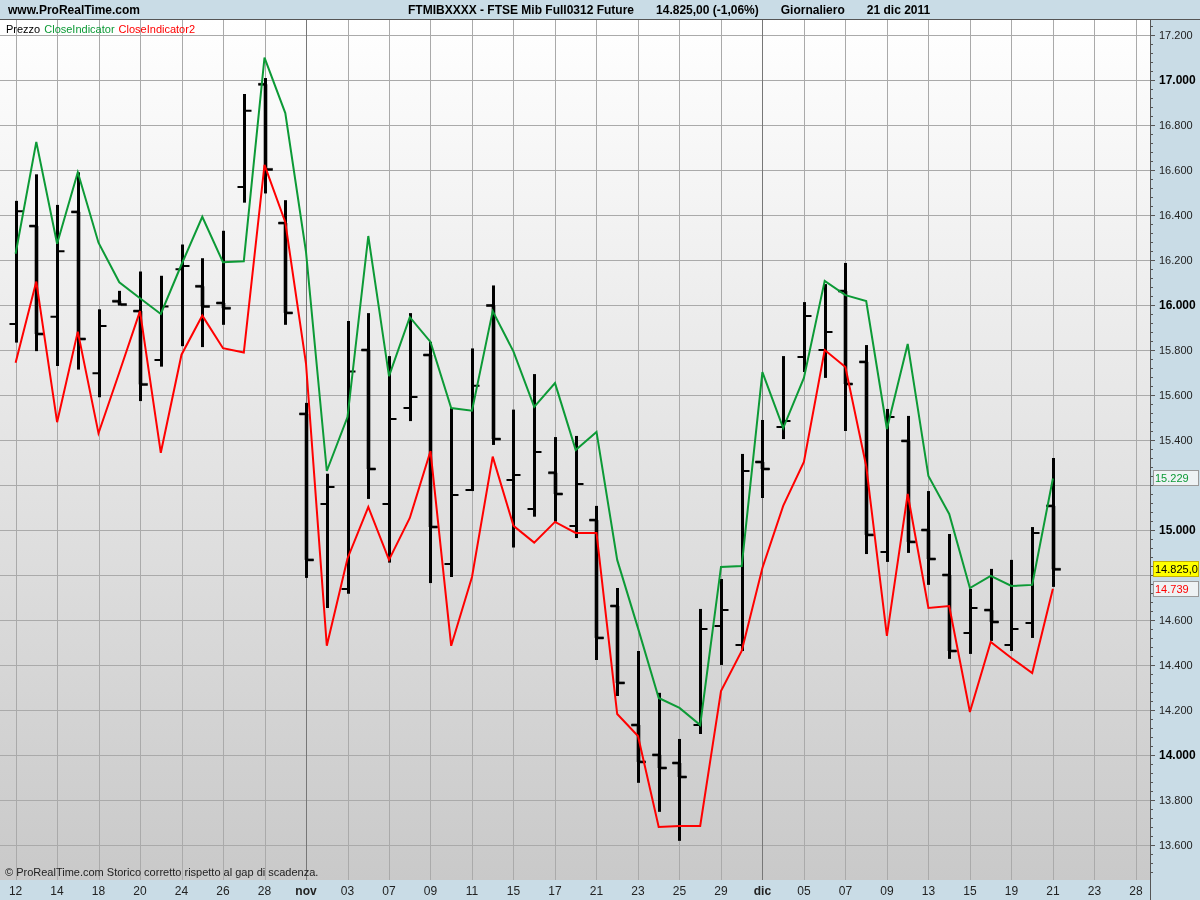 The image size is (1200, 900). What do you see at coordinates (472, 891) in the screenshot?
I see `axis-label: 11` at bounding box center [472, 891].